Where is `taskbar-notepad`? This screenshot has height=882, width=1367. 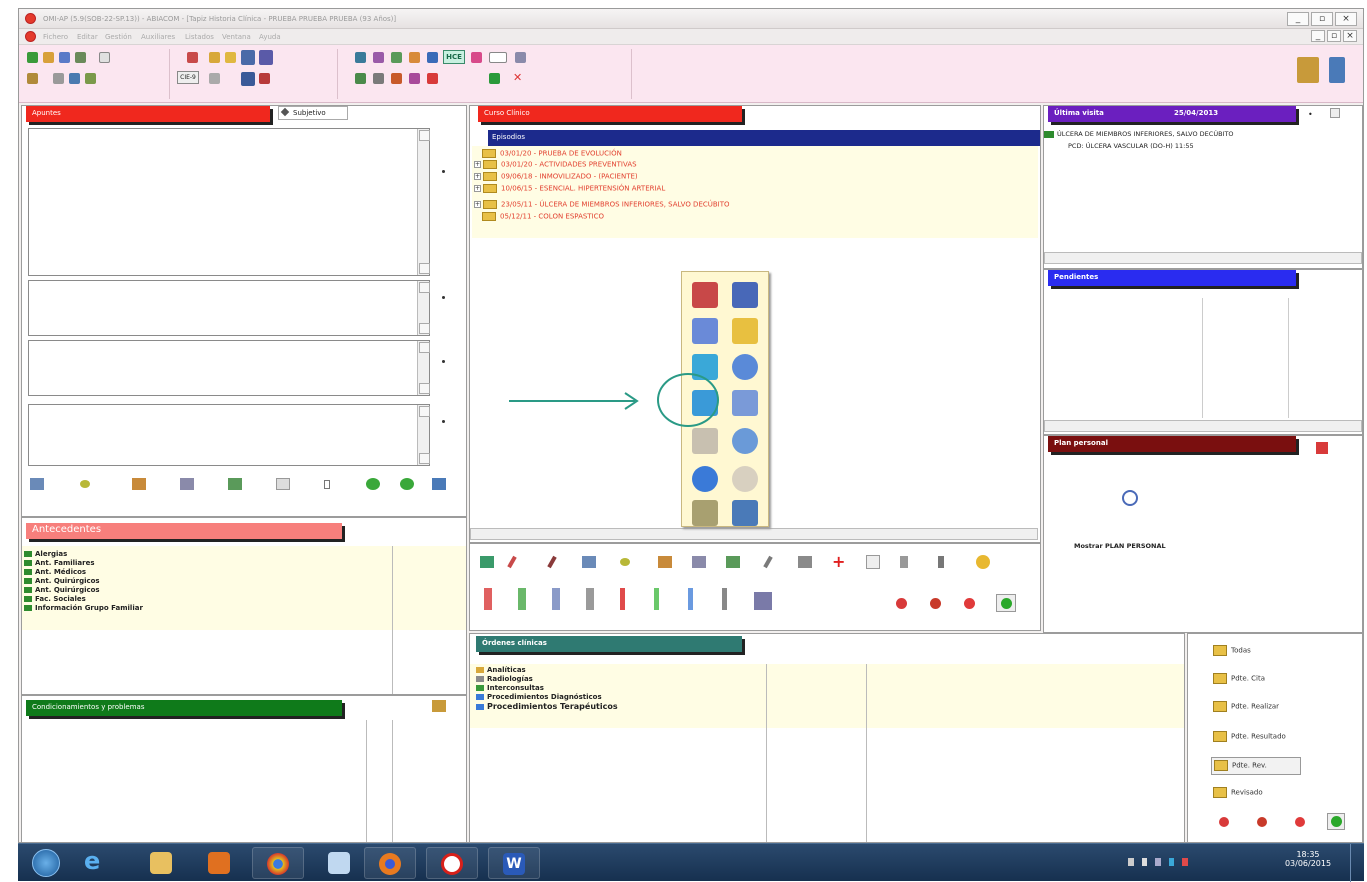
taskbar-notepad is located at coordinates (340, 863).